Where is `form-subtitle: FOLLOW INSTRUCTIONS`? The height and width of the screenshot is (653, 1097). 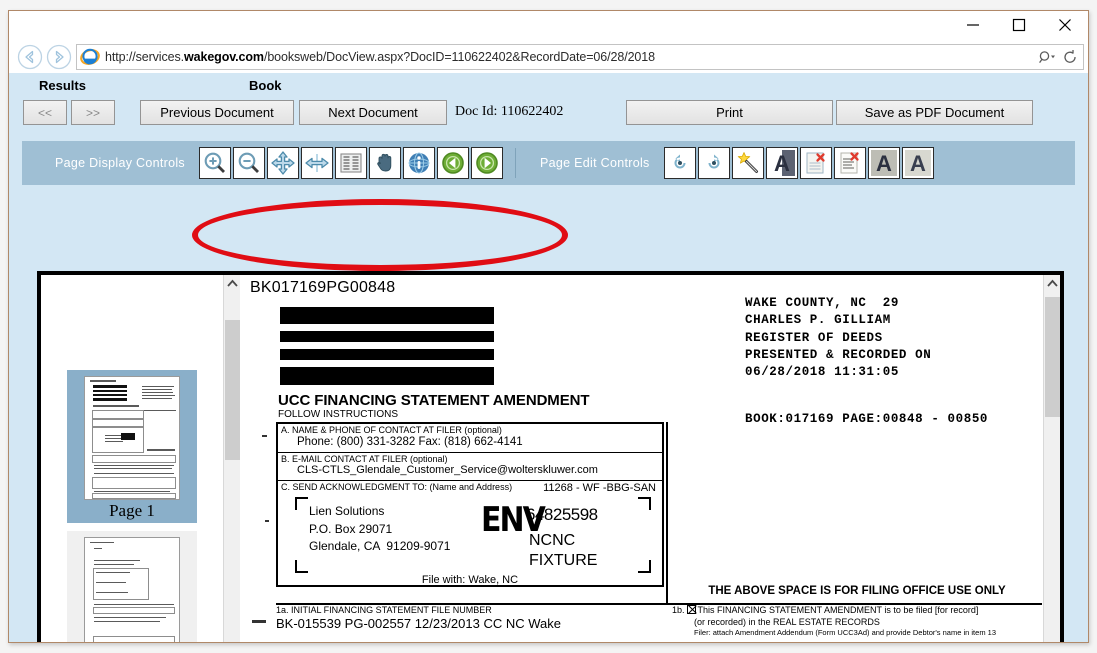
form-subtitle: FOLLOW INSTRUCTIONS is located at coordinates (338, 414).